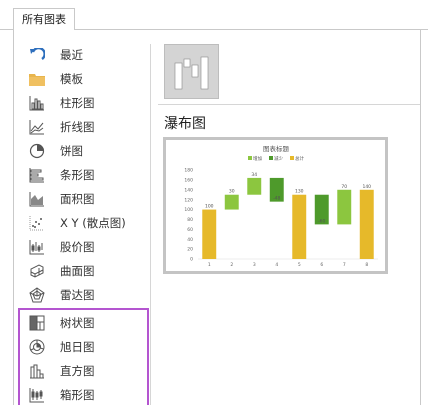 Image resolution: width=428 pixels, height=405 pixels. I want to click on data-label: 30, so click(232, 192).